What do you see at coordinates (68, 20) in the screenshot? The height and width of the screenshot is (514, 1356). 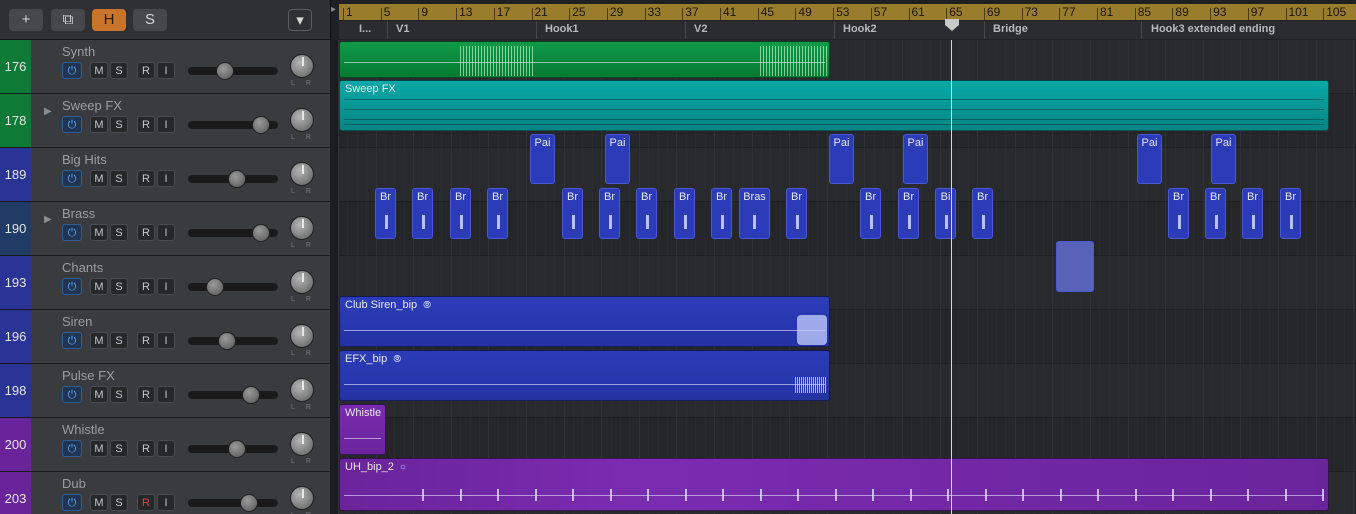 I see `duplicate-track-button: ⧉` at bounding box center [68, 20].